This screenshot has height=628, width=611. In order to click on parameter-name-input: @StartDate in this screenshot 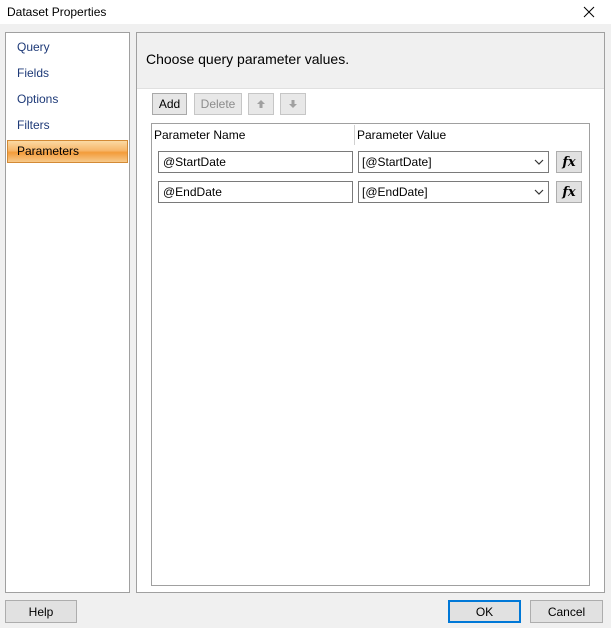, I will do `click(255, 162)`.